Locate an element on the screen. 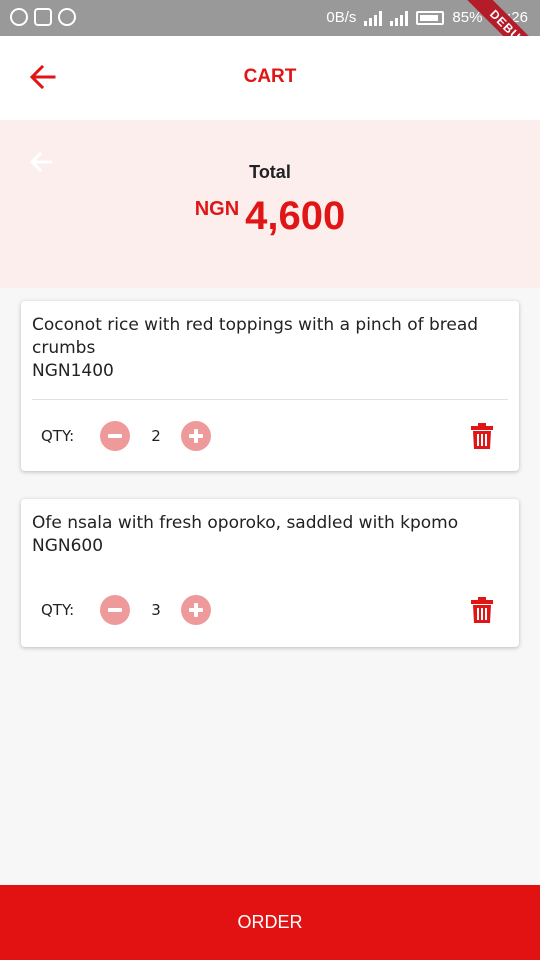 The height and width of the screenshot is (960, 540). gallery-icon is located at coordinates (43, 17).